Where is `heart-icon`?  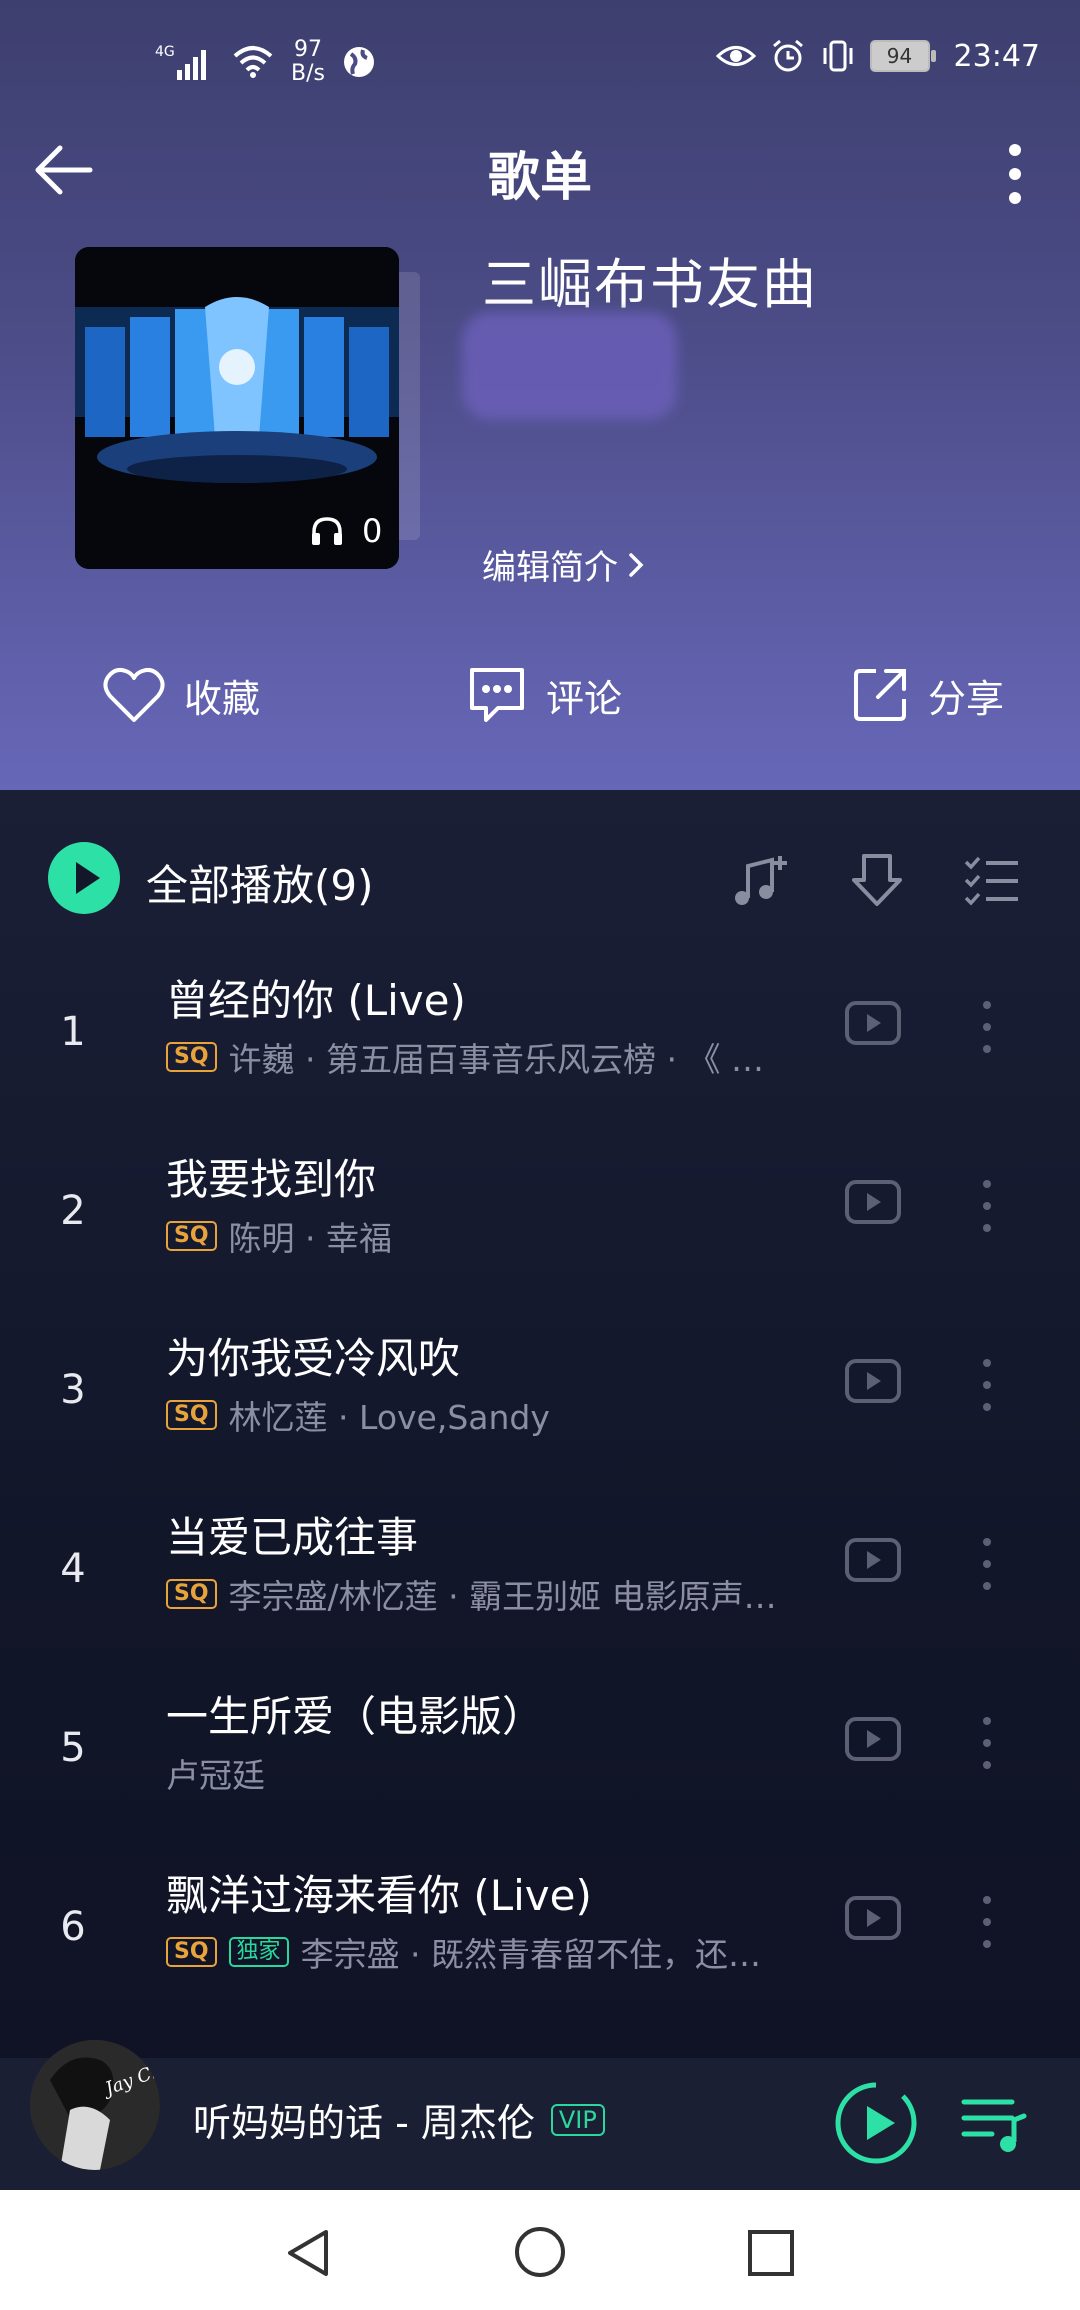
heart-icon is located at coordinates (134, 694).